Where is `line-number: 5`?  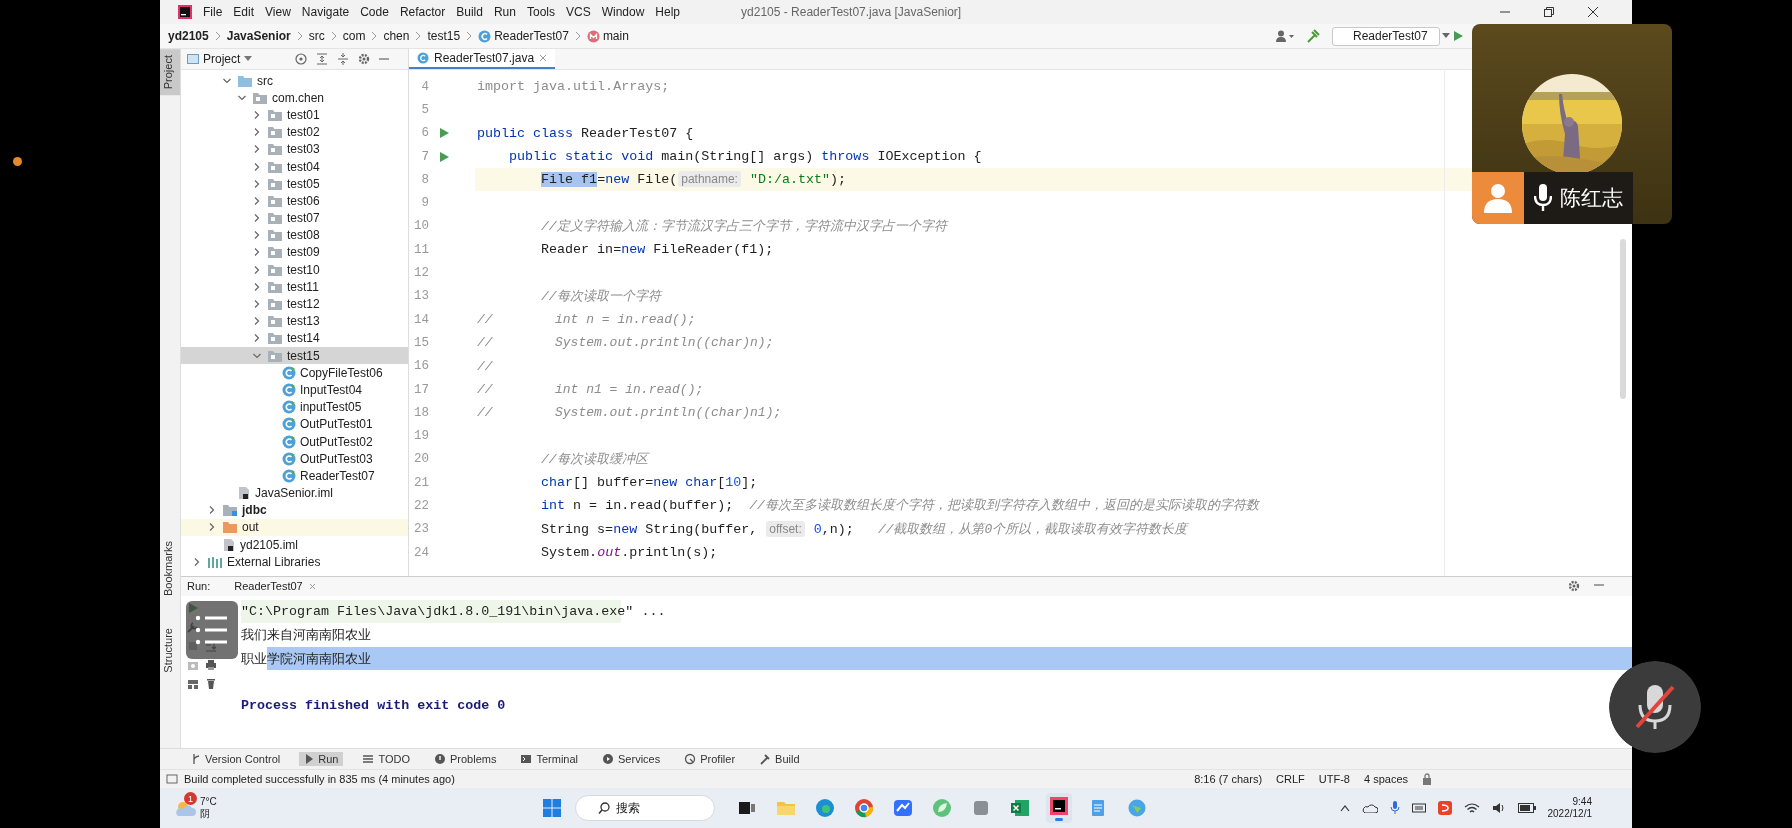 line-number: 5 is located at coordinates (424, 109).